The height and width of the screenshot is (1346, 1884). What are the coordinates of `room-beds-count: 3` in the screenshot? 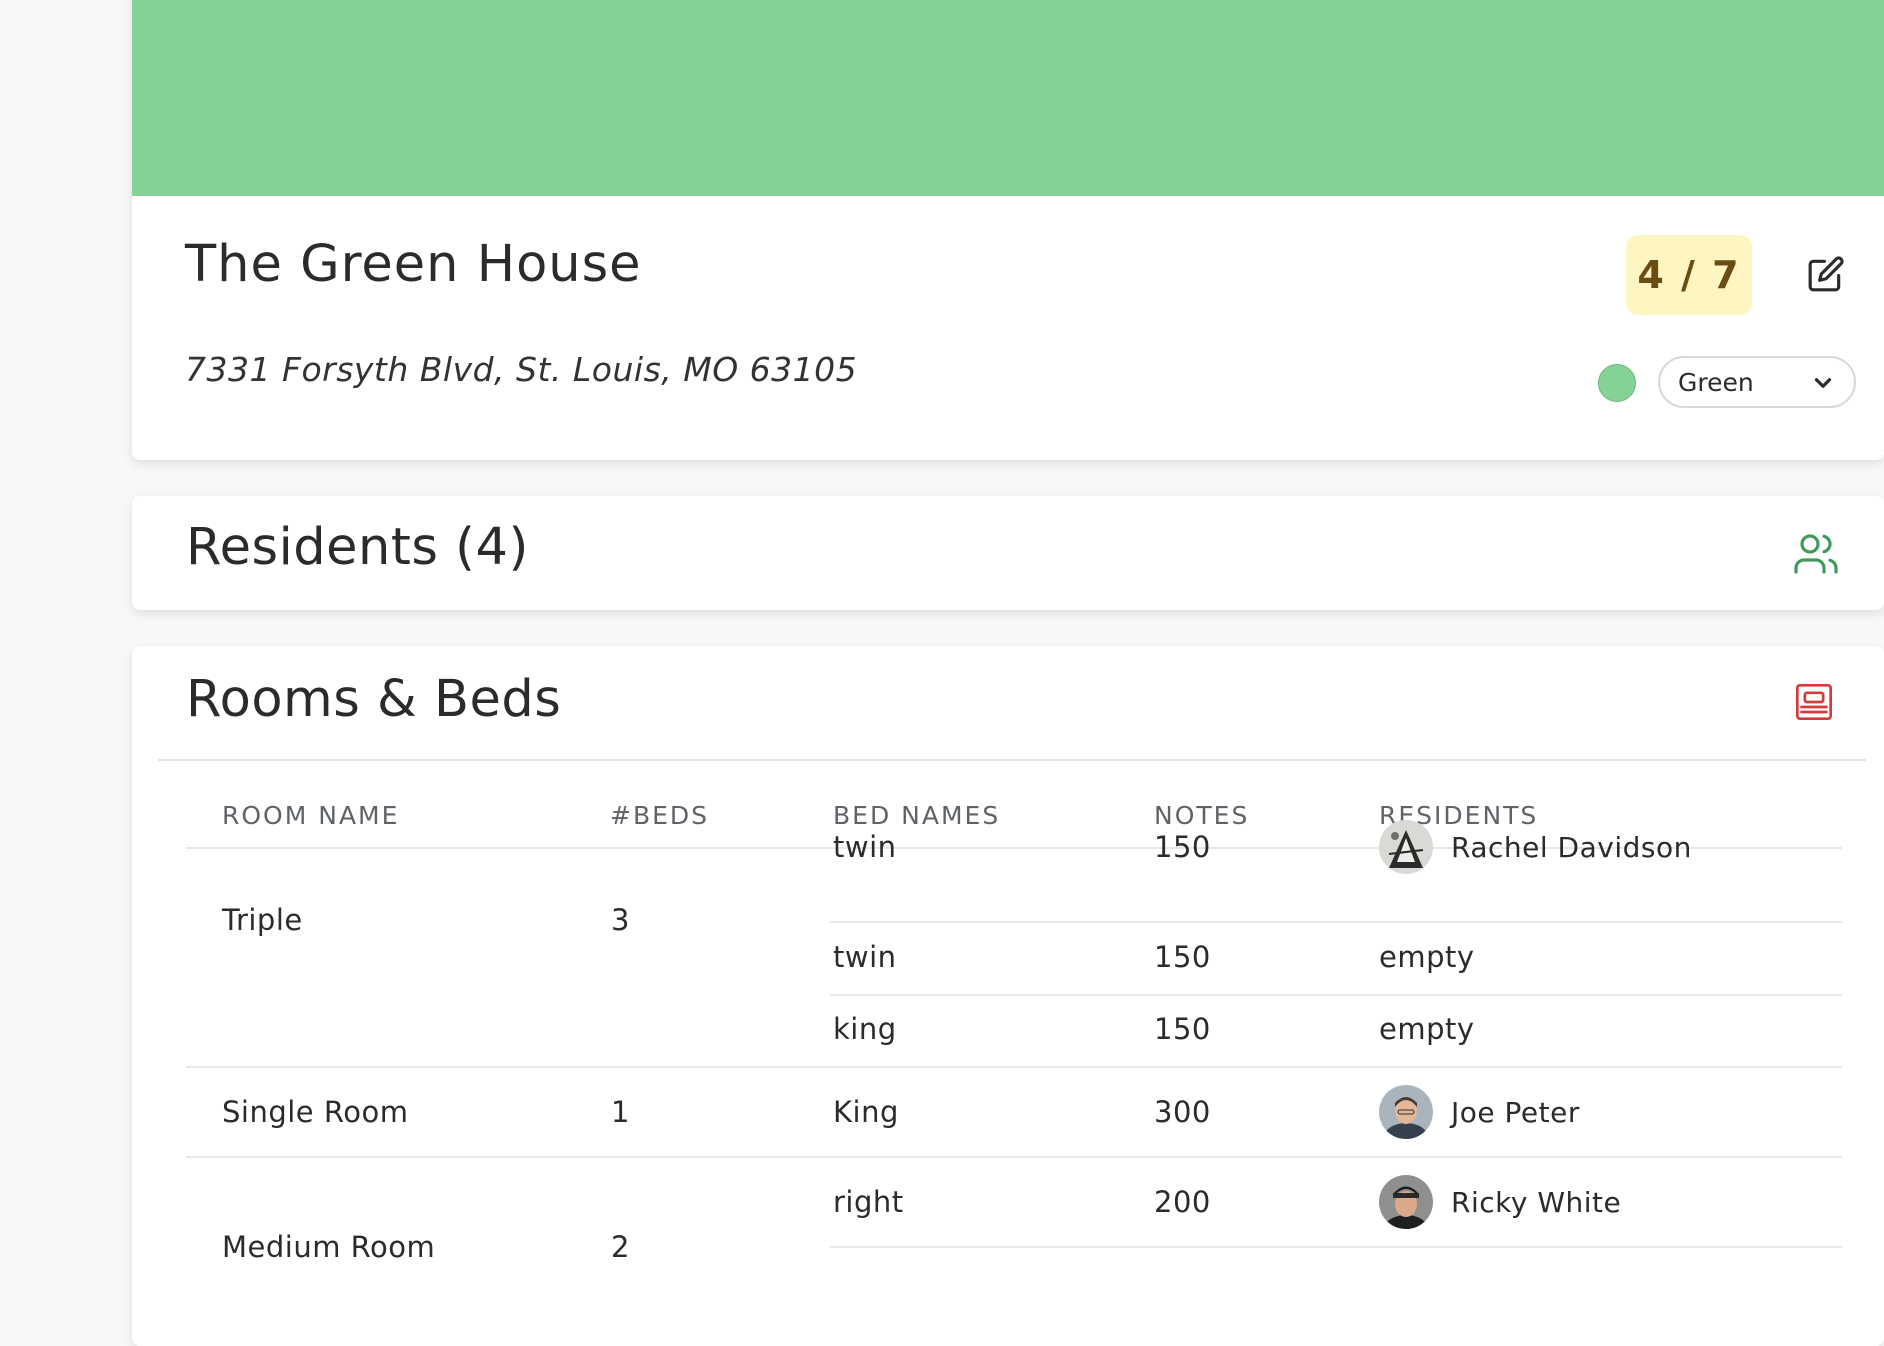 It's located at (620, 920).